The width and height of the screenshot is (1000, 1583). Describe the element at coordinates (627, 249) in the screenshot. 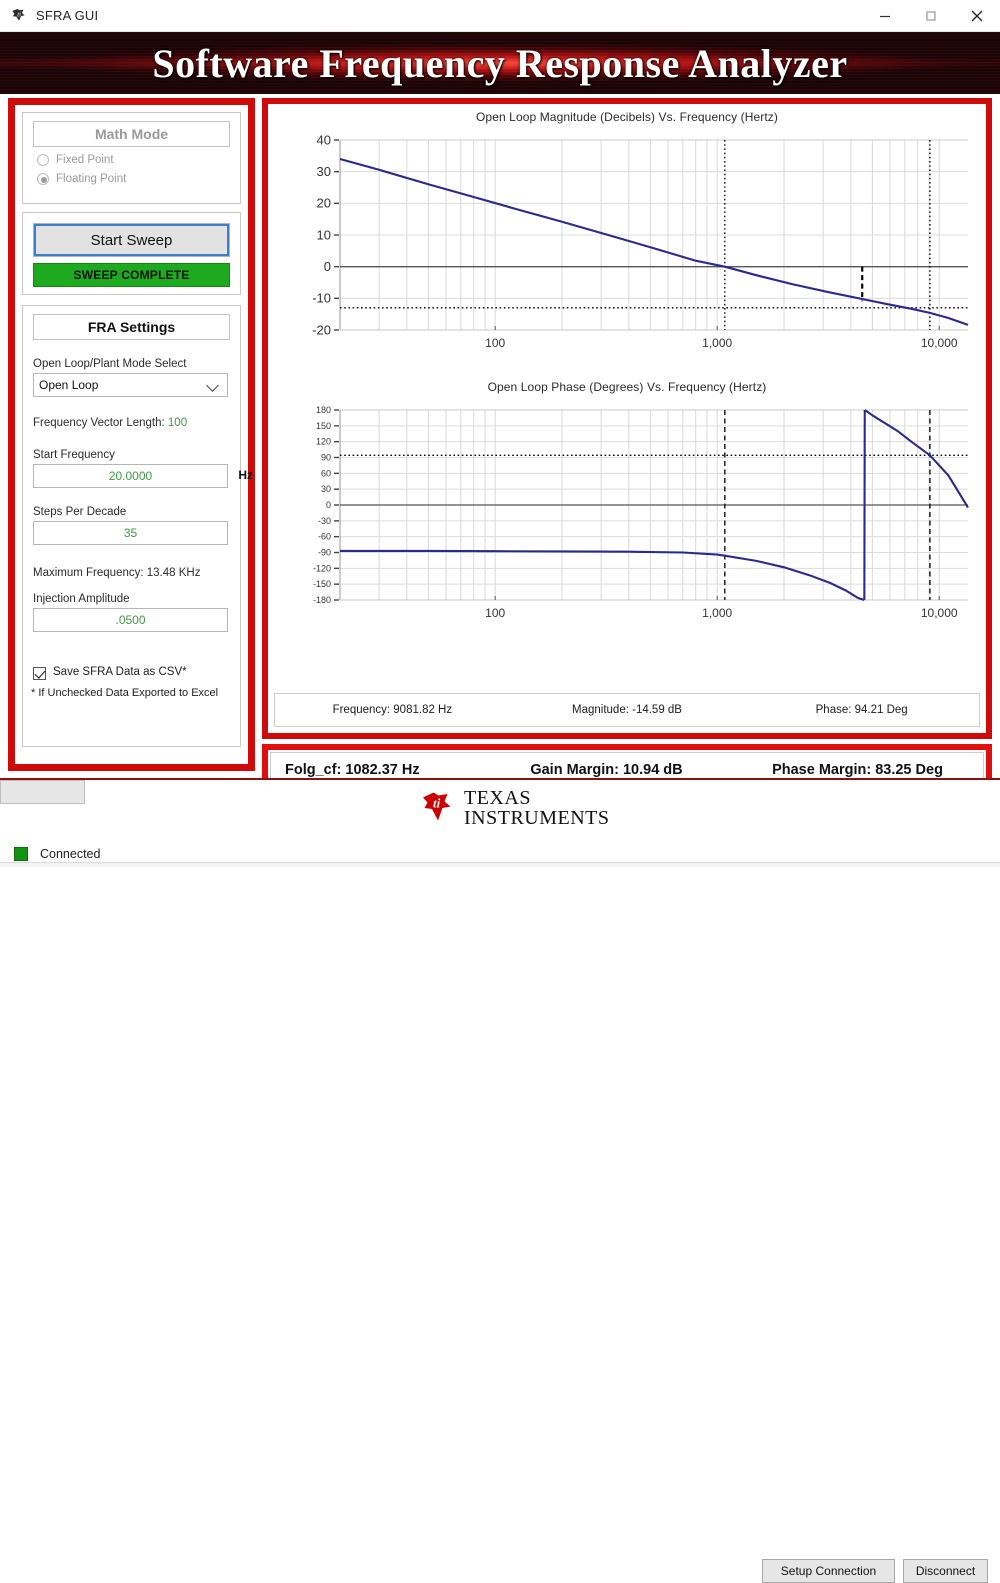

I see `magnitude-plot: -20-100102030401001,00010,000` at that location.